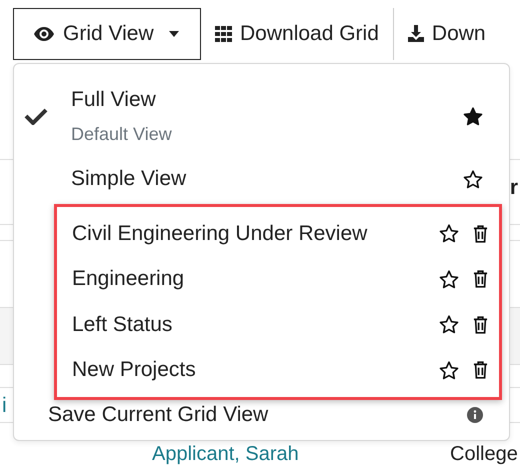  Describe the element at coordinates (261, 415) in the screenshot. I see `save-view-item: Save Current Grid View` at that location.